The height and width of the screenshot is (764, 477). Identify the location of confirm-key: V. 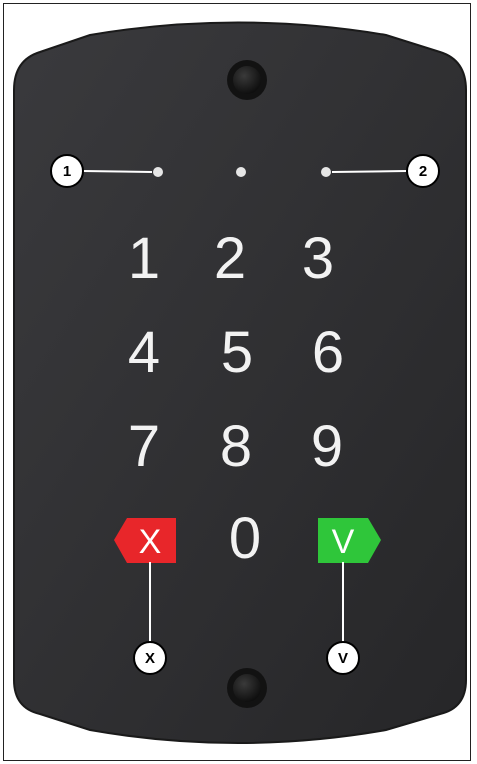
(349, 540).